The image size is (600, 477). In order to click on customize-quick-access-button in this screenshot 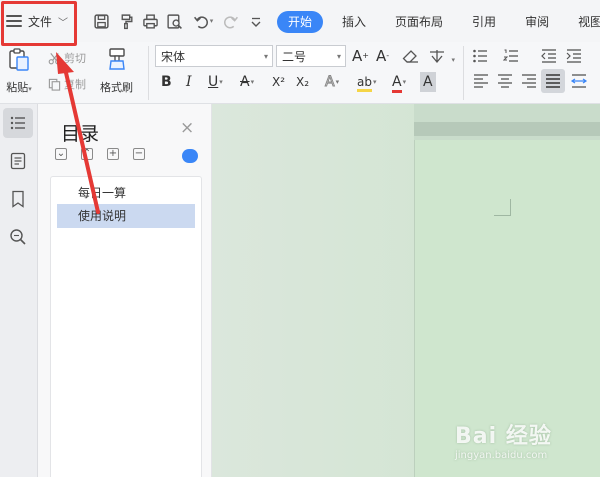, I will do `click(256, 21)`.